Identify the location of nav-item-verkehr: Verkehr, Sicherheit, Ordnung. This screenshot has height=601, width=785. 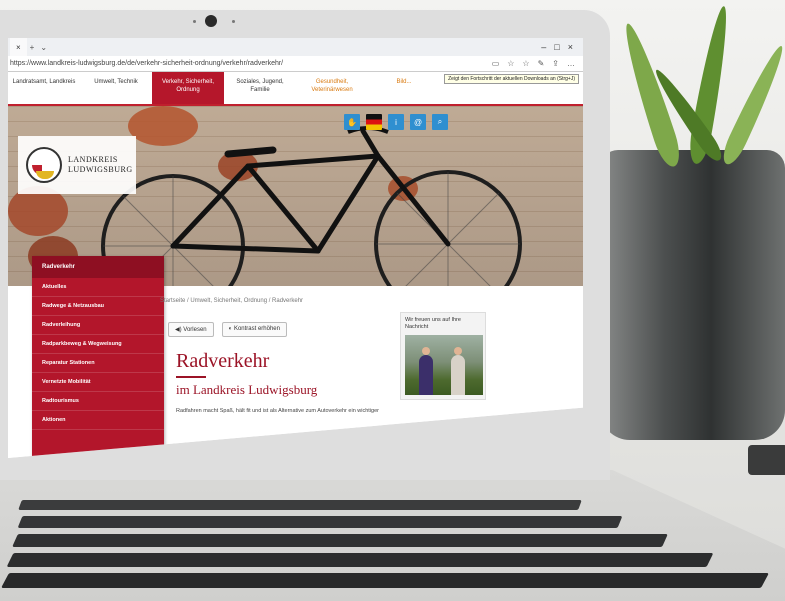
(188, 88).